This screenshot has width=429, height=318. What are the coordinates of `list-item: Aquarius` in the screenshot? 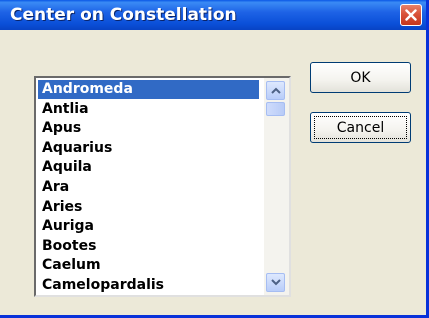 It's located at (148, 148).